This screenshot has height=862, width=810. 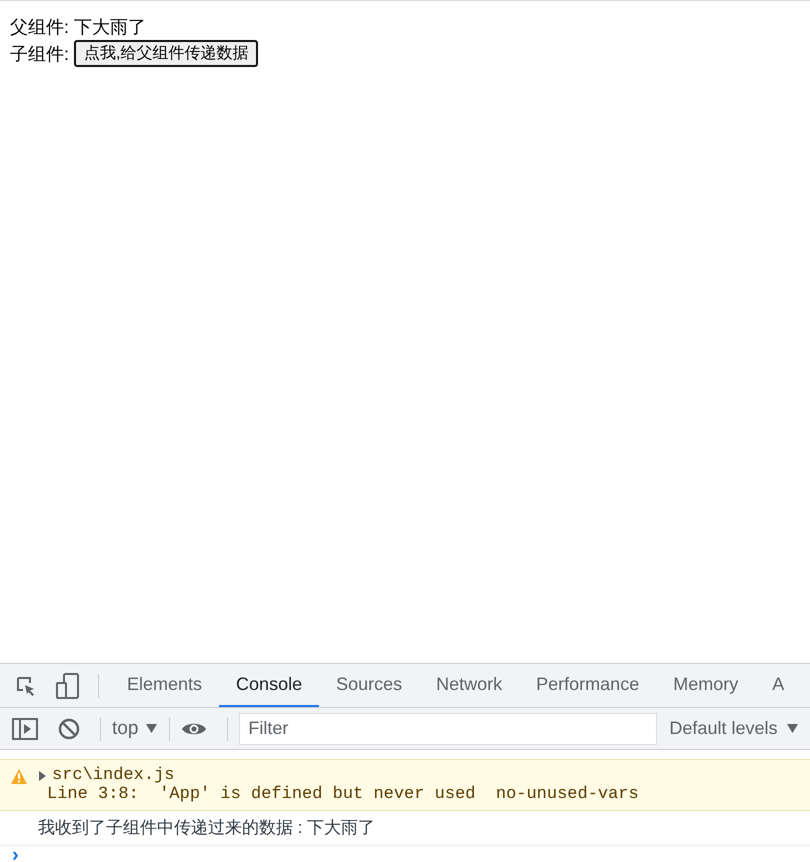 What do you see at coordinates (342, 794) in the screenshot?
I see `warning-message: Line 3:8: 'App' is defined but never used no-unused-vars` at bounding box center [342, 794].